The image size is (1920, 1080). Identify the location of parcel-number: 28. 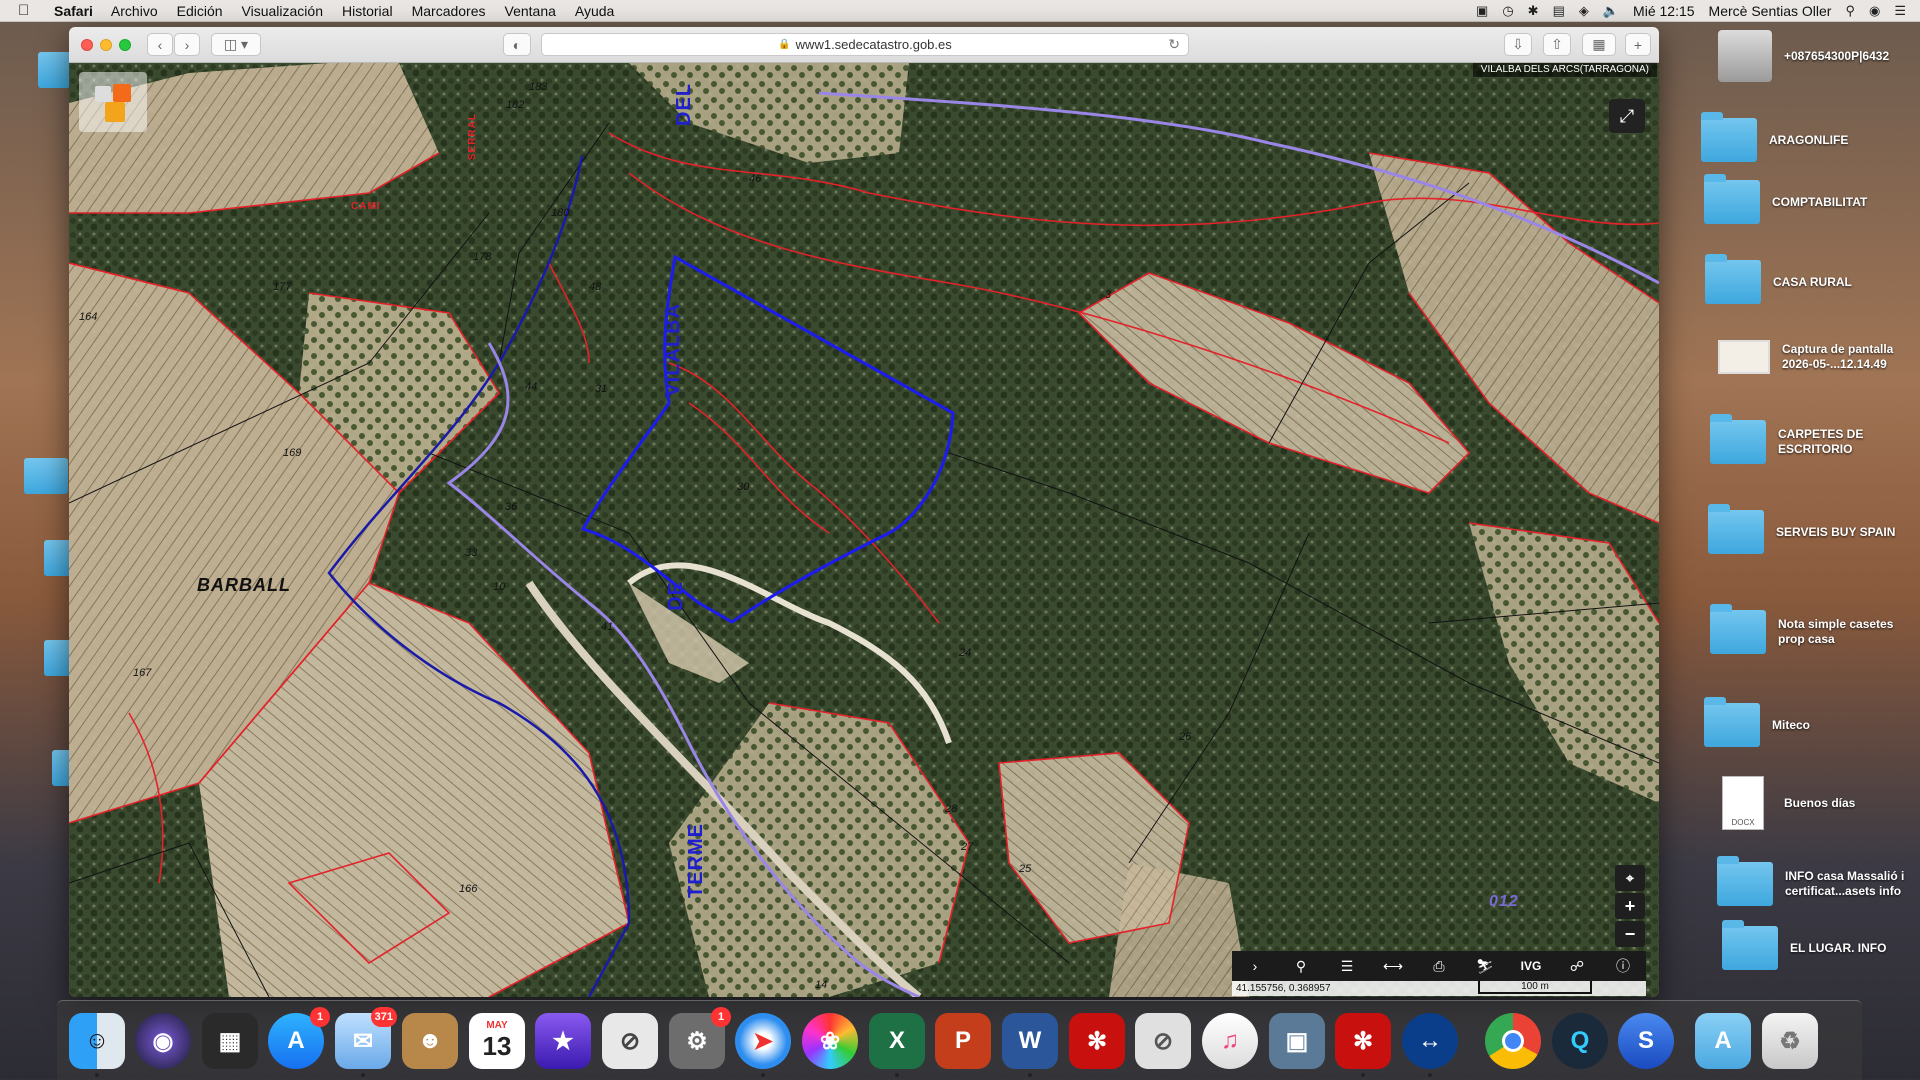
(951, 809).